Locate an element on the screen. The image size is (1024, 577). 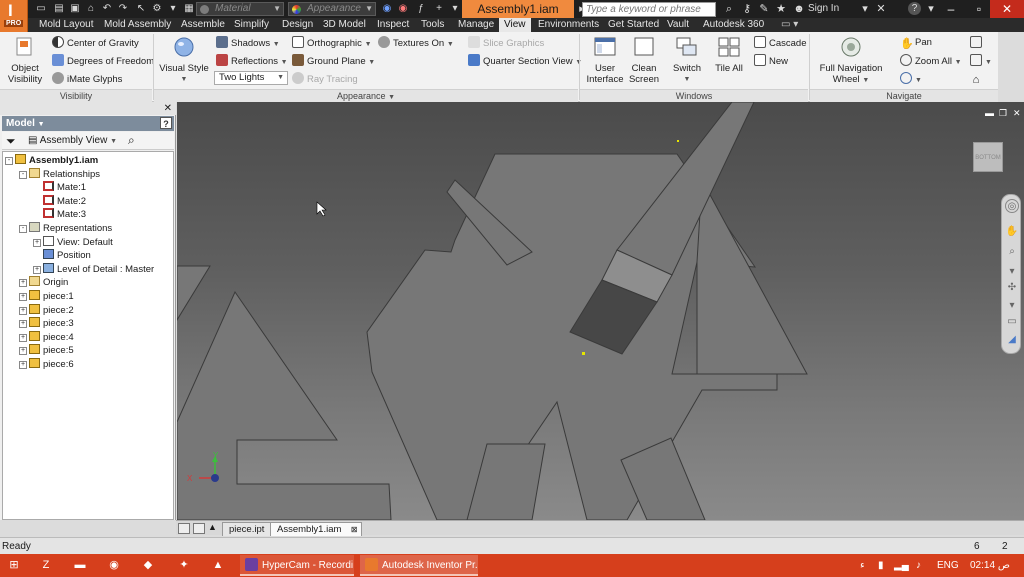
print-icon: ▦ is located at coordinates (189, 8).